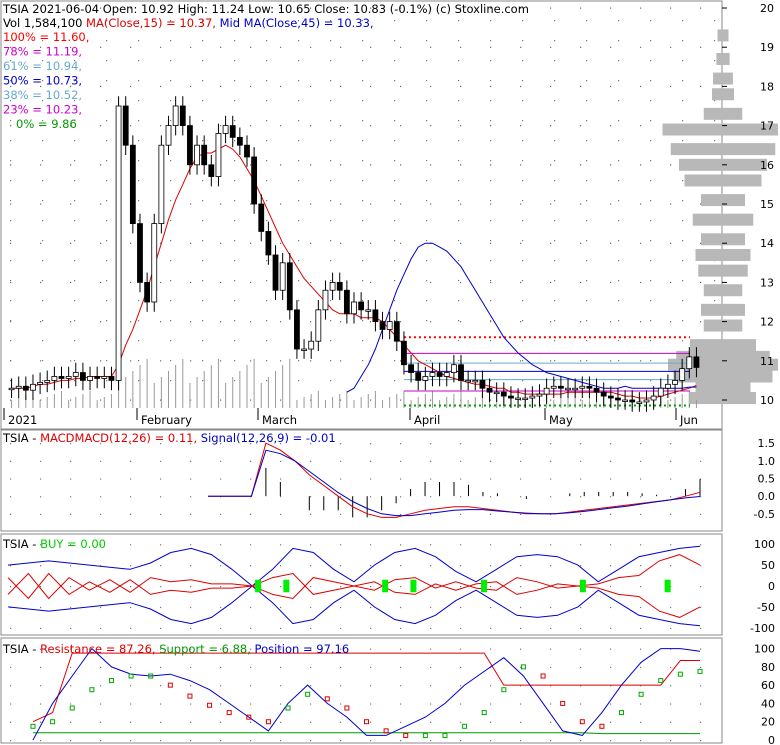 The width and height of the screenshot is (780, 745). What do you see at coordinates (764, 649) in the screenshot?
I see `rsp-tick-label: 100` at bounding box center [764, 649].